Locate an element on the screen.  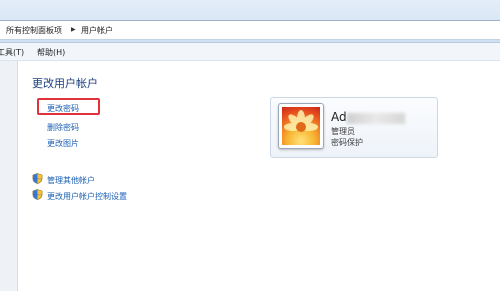
address-bar-region: 所有控制面板项 ▶ 用户帐户 is located at coordinates (250, 21).